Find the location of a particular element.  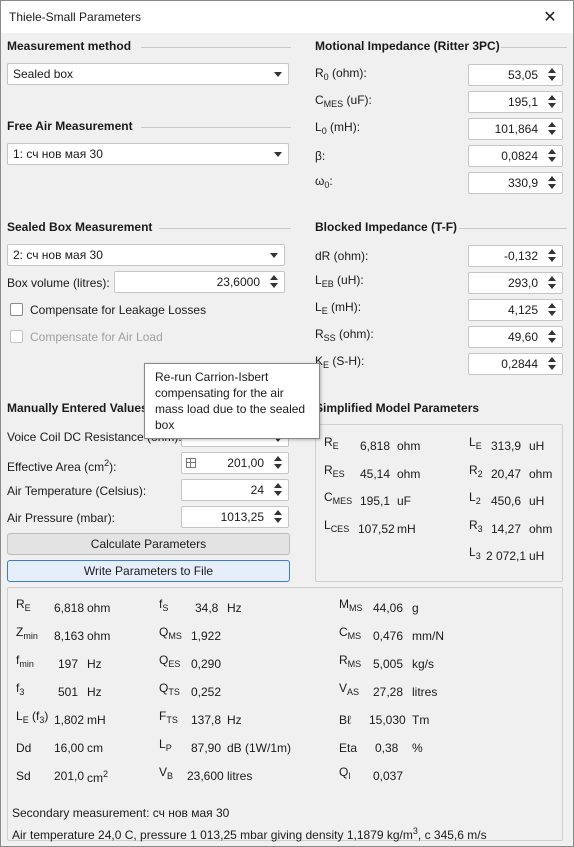

blocked-rss-input: 49,60 is located at coordinates (515, 337).